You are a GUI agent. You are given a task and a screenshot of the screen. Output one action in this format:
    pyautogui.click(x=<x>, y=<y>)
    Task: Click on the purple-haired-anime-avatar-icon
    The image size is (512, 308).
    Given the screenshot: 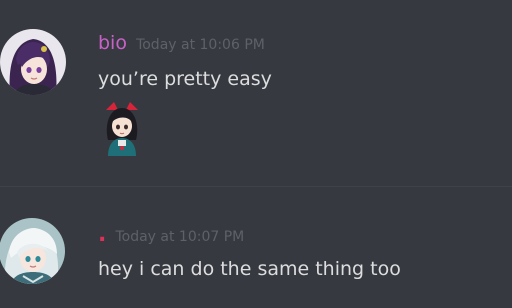 What is the action you would take?
    pyautogui.click(x=33, y=62)
    